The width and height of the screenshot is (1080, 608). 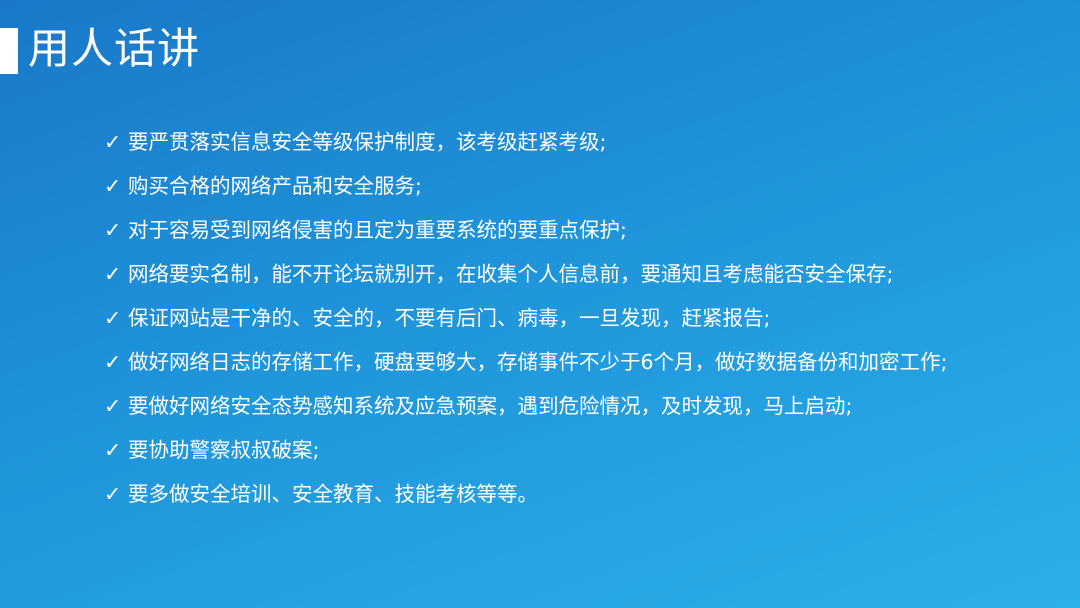 I want to click on bullet-text: 要多做安全培训、安全教育、技能考核等等。, so click(x=333, y=494).